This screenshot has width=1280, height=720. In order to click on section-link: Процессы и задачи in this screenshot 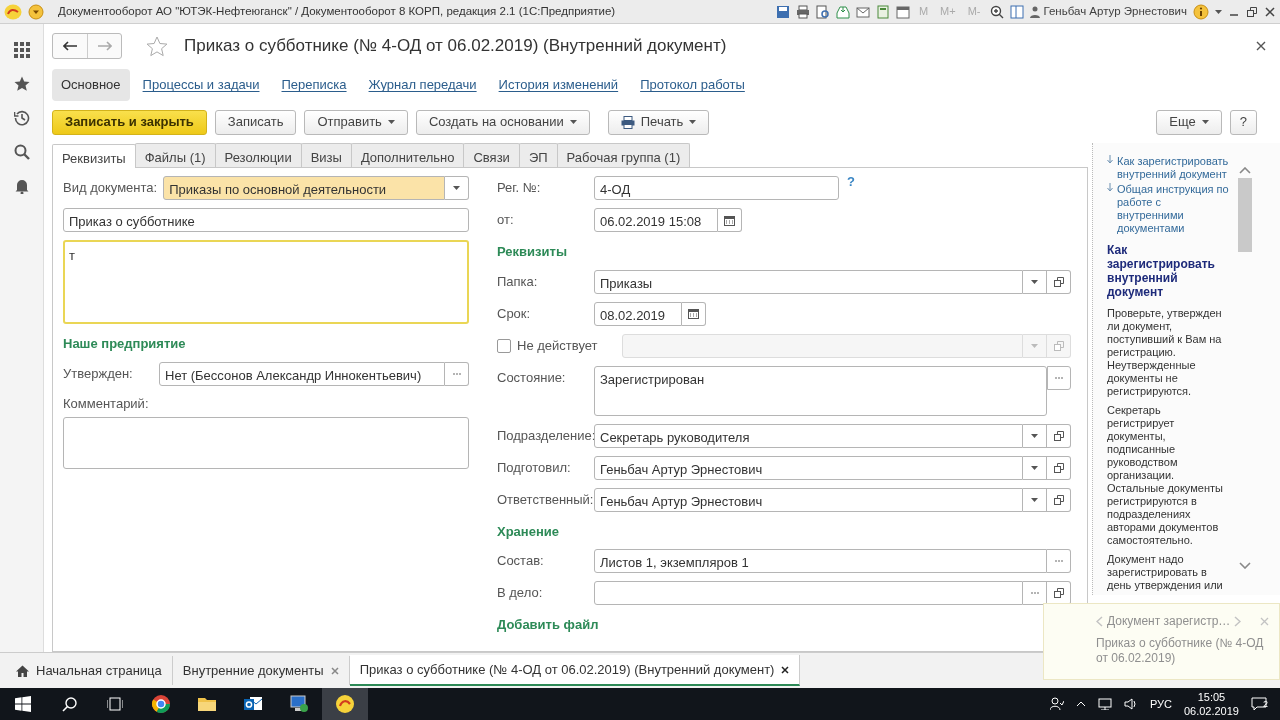, I will do `click(201, 85)`.